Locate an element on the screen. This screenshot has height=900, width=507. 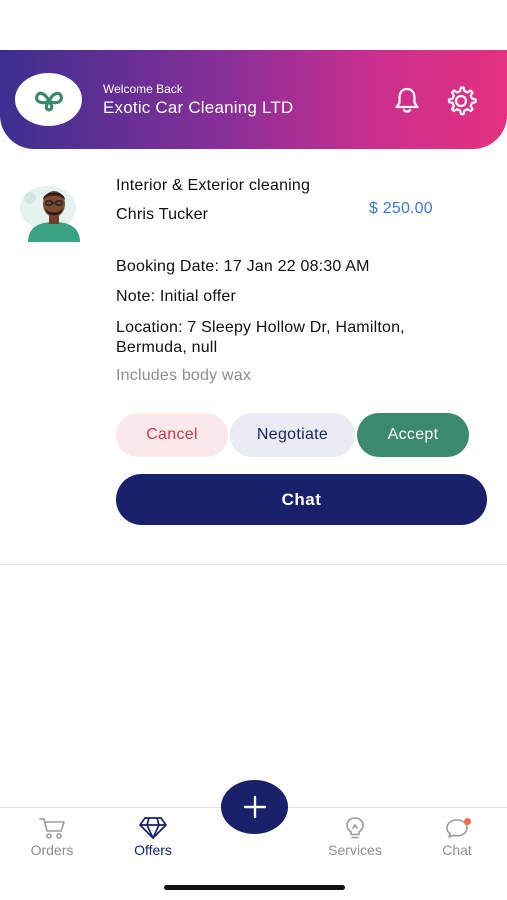
booking-date: Booking Date: 17 Jan 22 08:30 AM is located at coordinates (243, 266).